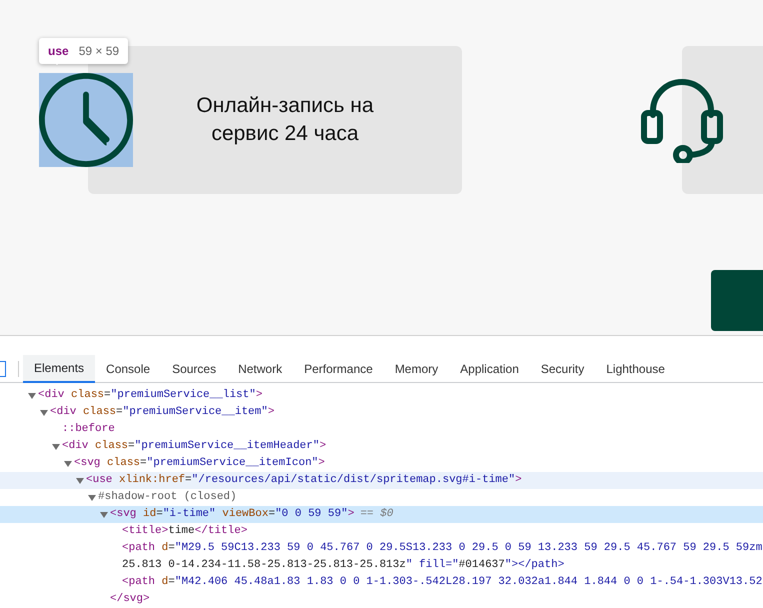  I want to click on devtools-tab: Elements, so click(59, 368).